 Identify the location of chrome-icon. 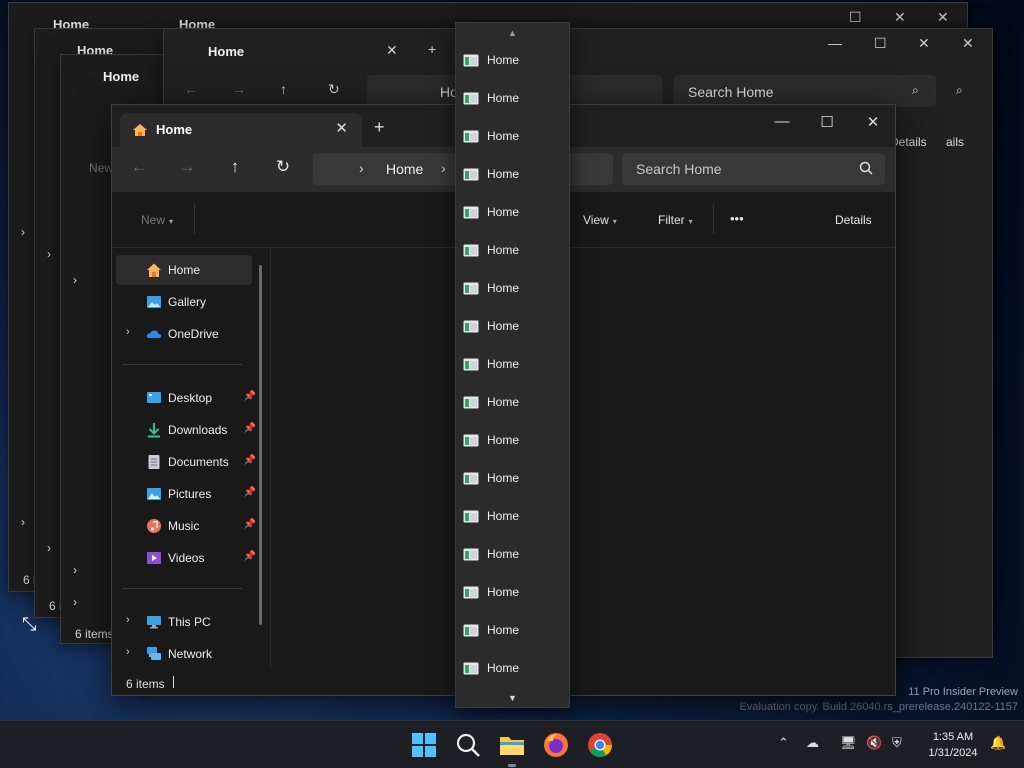
(600, 745).